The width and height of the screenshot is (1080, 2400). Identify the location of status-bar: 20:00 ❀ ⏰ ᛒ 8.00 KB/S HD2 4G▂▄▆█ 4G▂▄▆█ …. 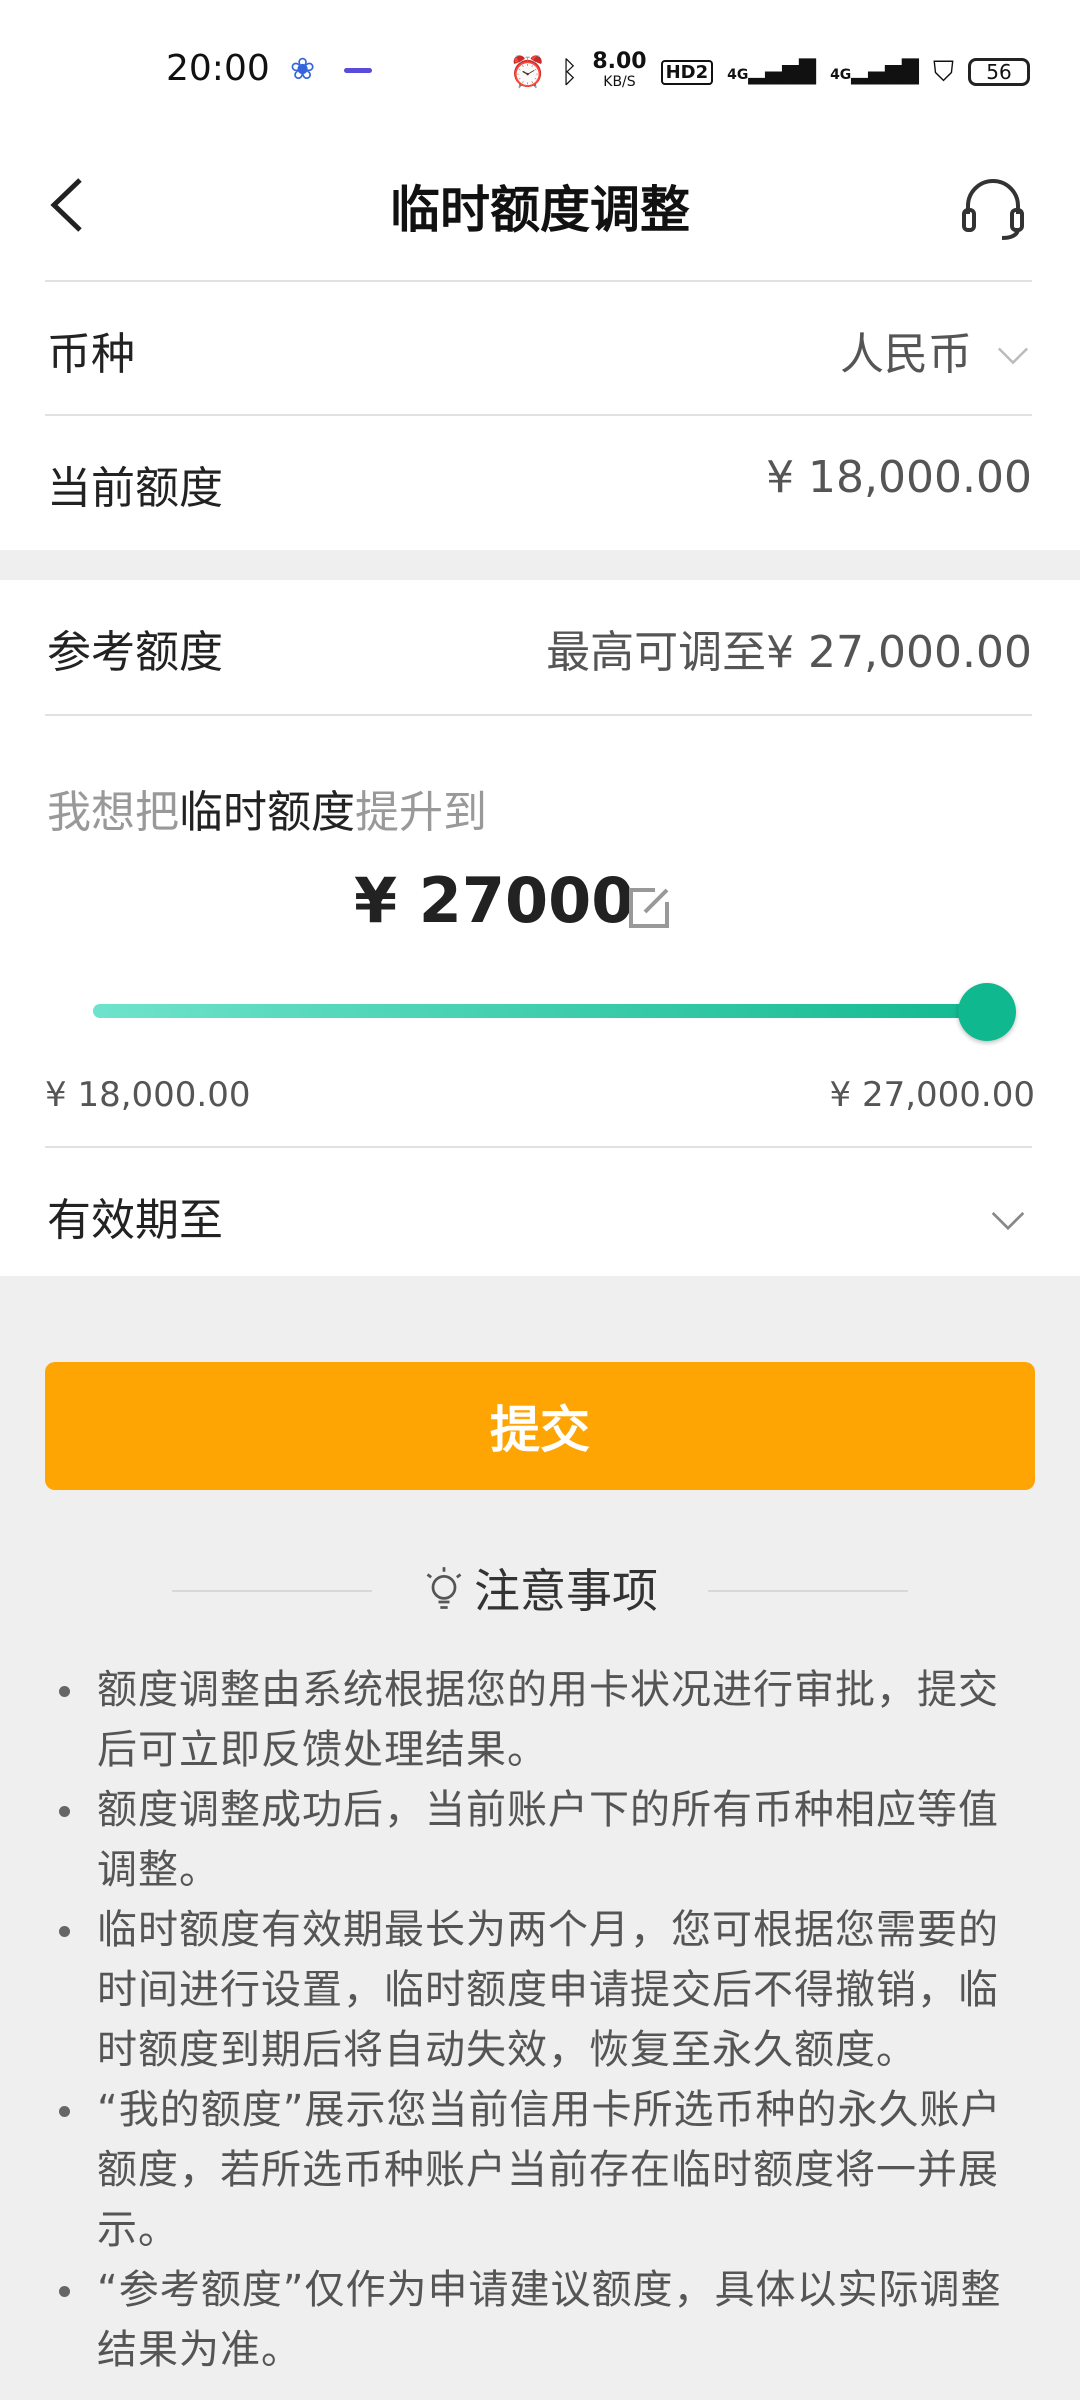
(540, 65).